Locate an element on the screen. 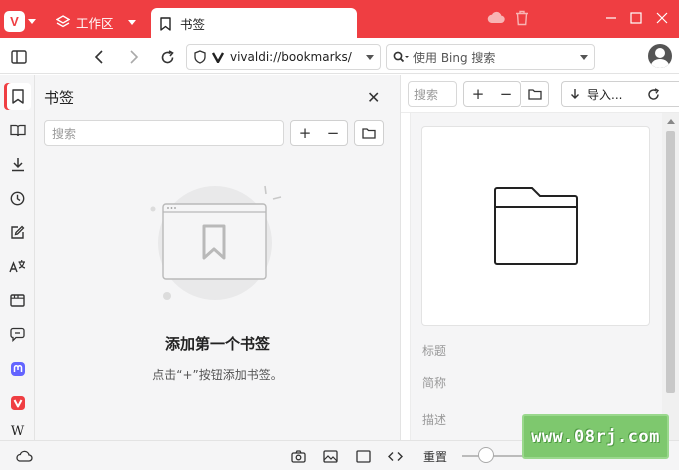 Image resolution: width=679 pixels, height=470 pixels. chevron-left-icon is located at coordinates (98, 57).